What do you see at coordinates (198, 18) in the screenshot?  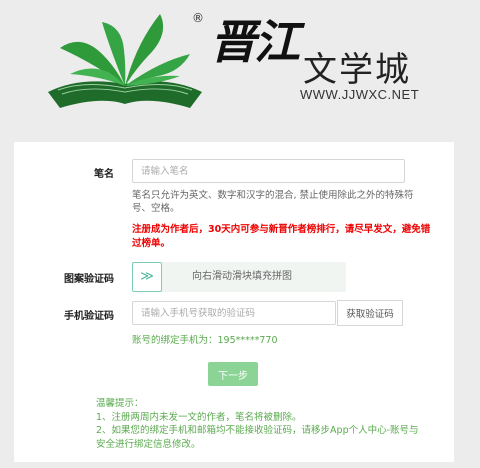 I see `registered-mark: ®` at bounding box center [198, 18].